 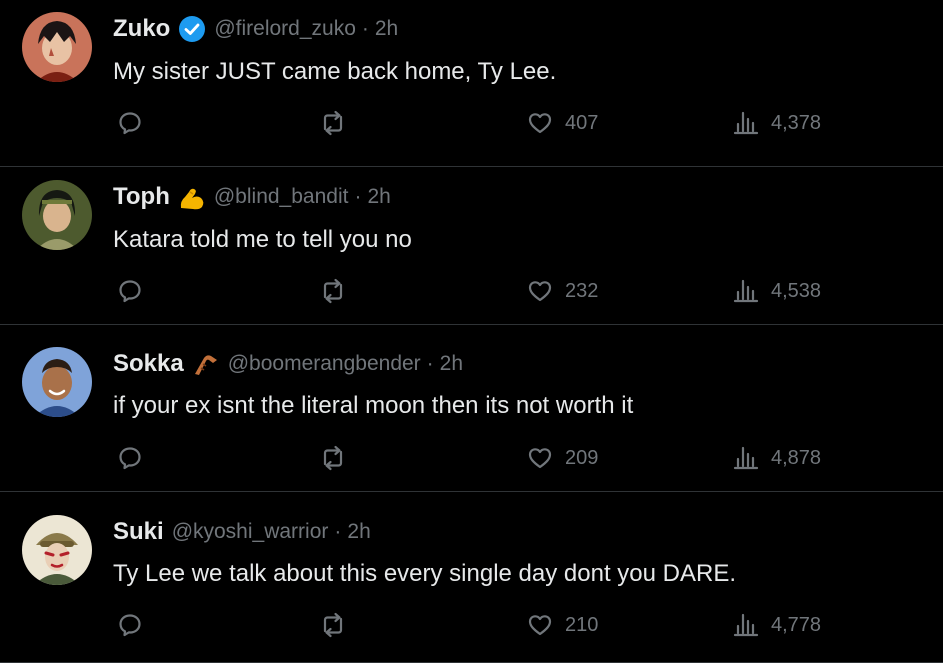 What do you see at coordinates (335, 71) in the screenshot?
I see `tweet-text: My sister JUST came back home, Ty Lee.` at bounding box center [335, 71].